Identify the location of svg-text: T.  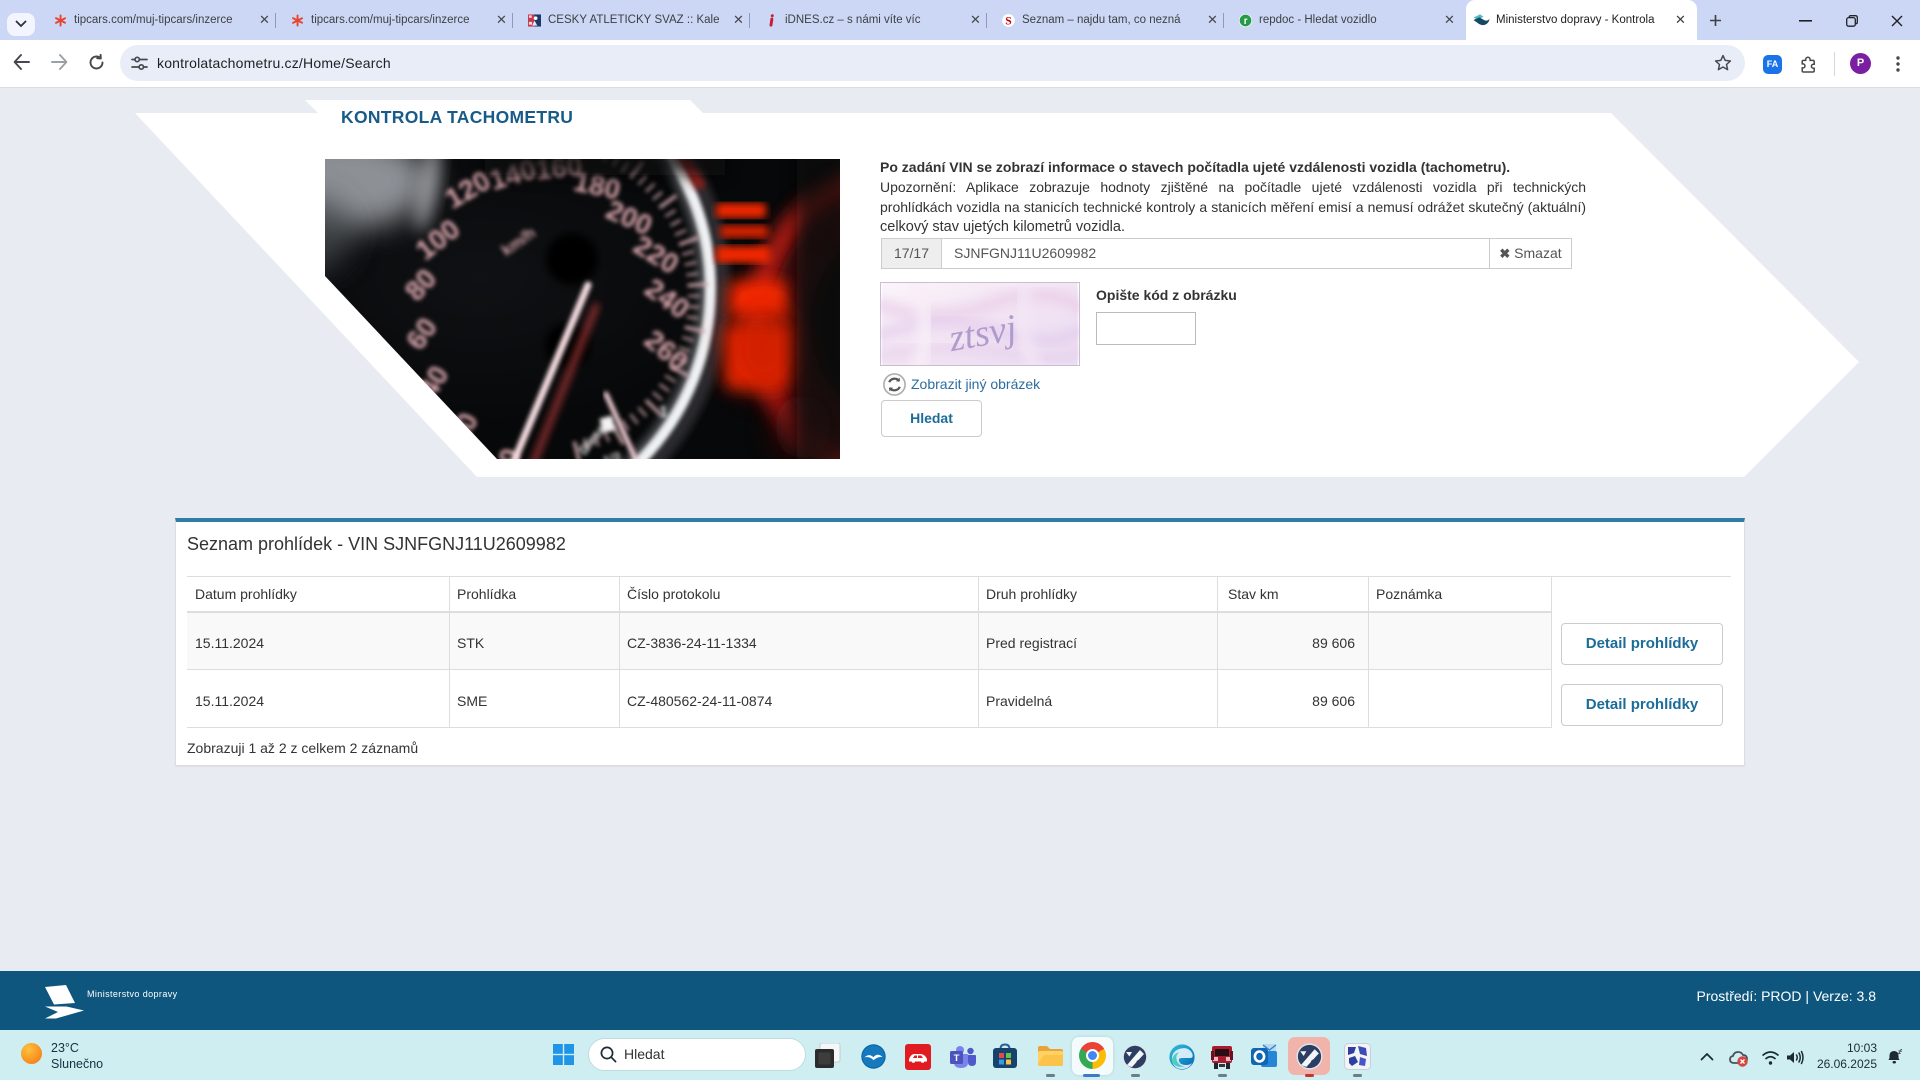
(957, 1058).